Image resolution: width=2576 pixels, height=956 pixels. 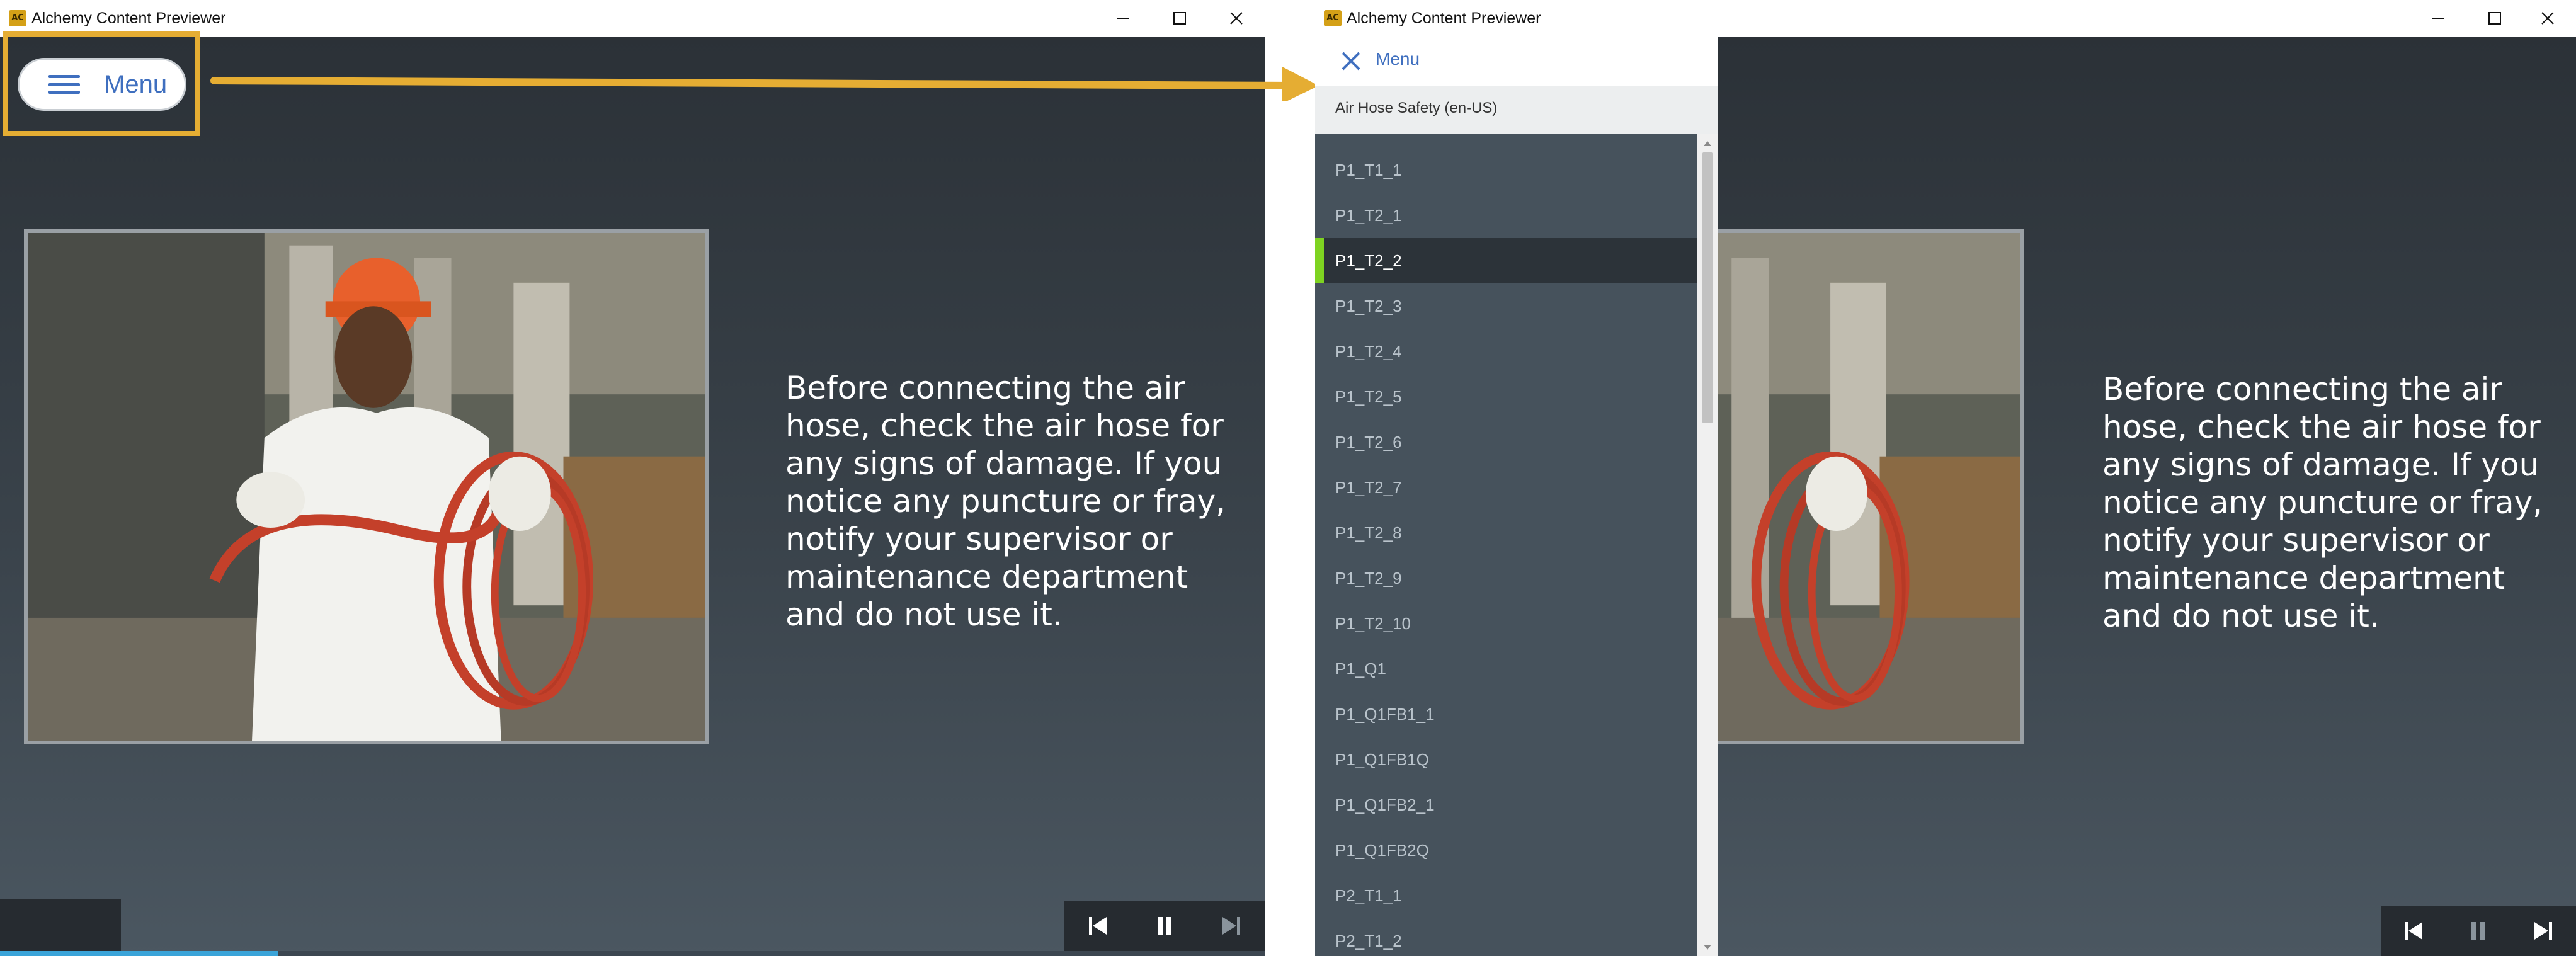 I want to click on scroll-up-icon, so click(x=1707, y=144).